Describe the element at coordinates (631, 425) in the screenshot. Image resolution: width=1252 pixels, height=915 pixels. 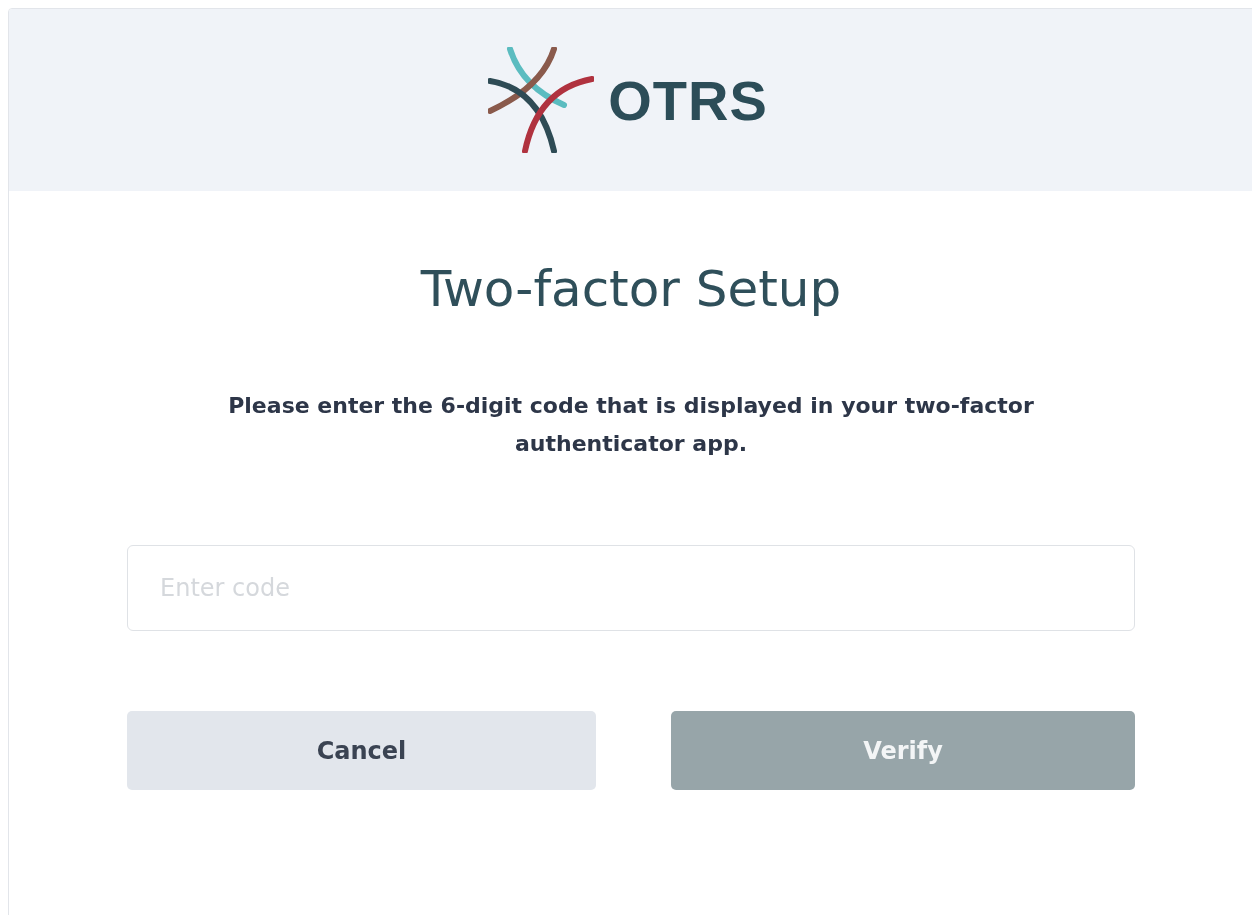
I see `instruction-text: Please enter the 6-digit code that is displayed in your two-factor authenticator app.` at that location.